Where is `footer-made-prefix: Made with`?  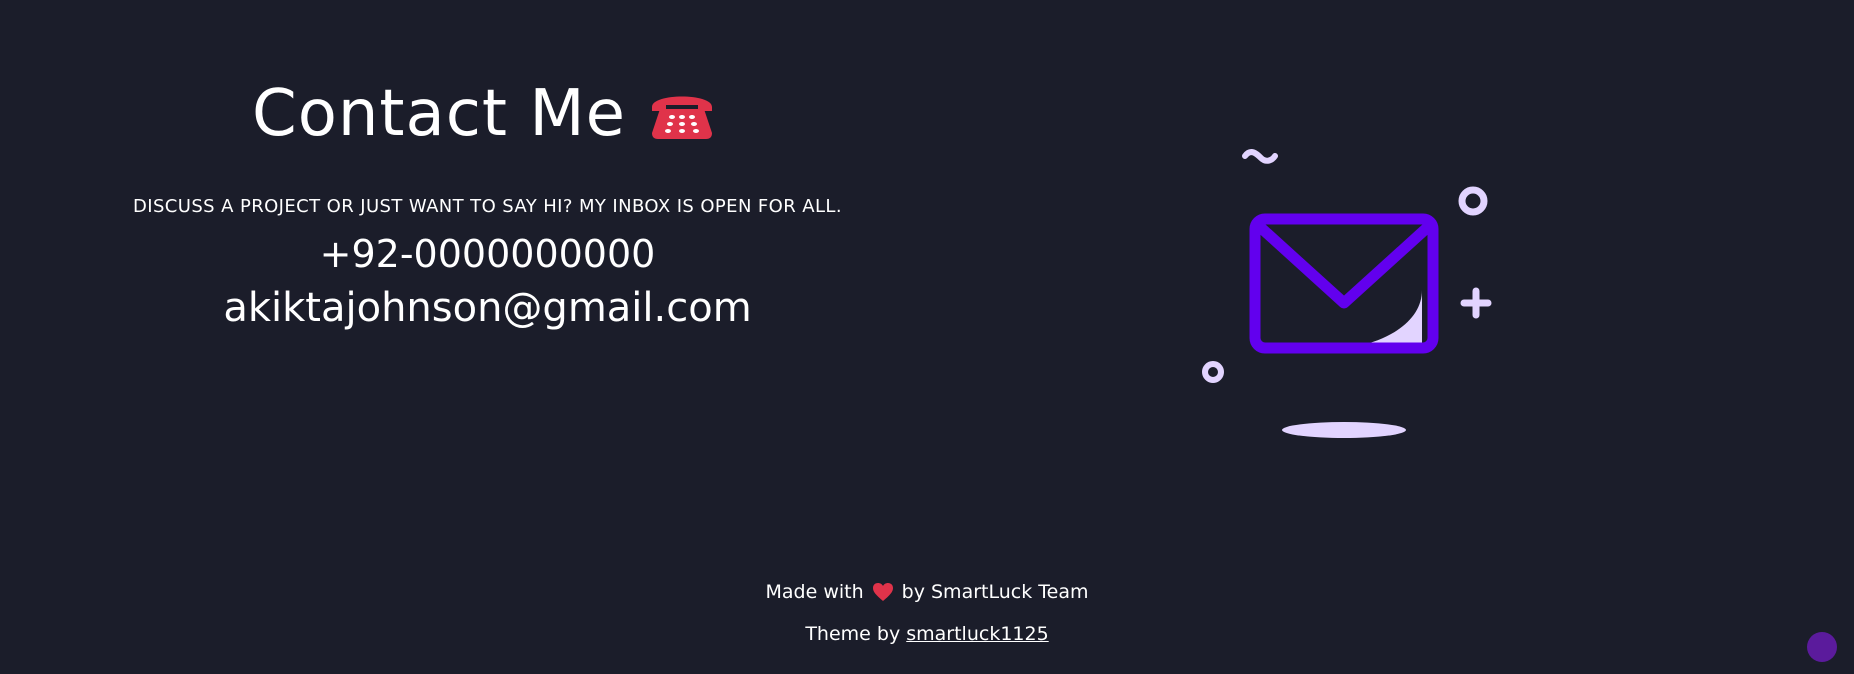
footer-made-prefix: Made with is located at coordinates (814, 592).